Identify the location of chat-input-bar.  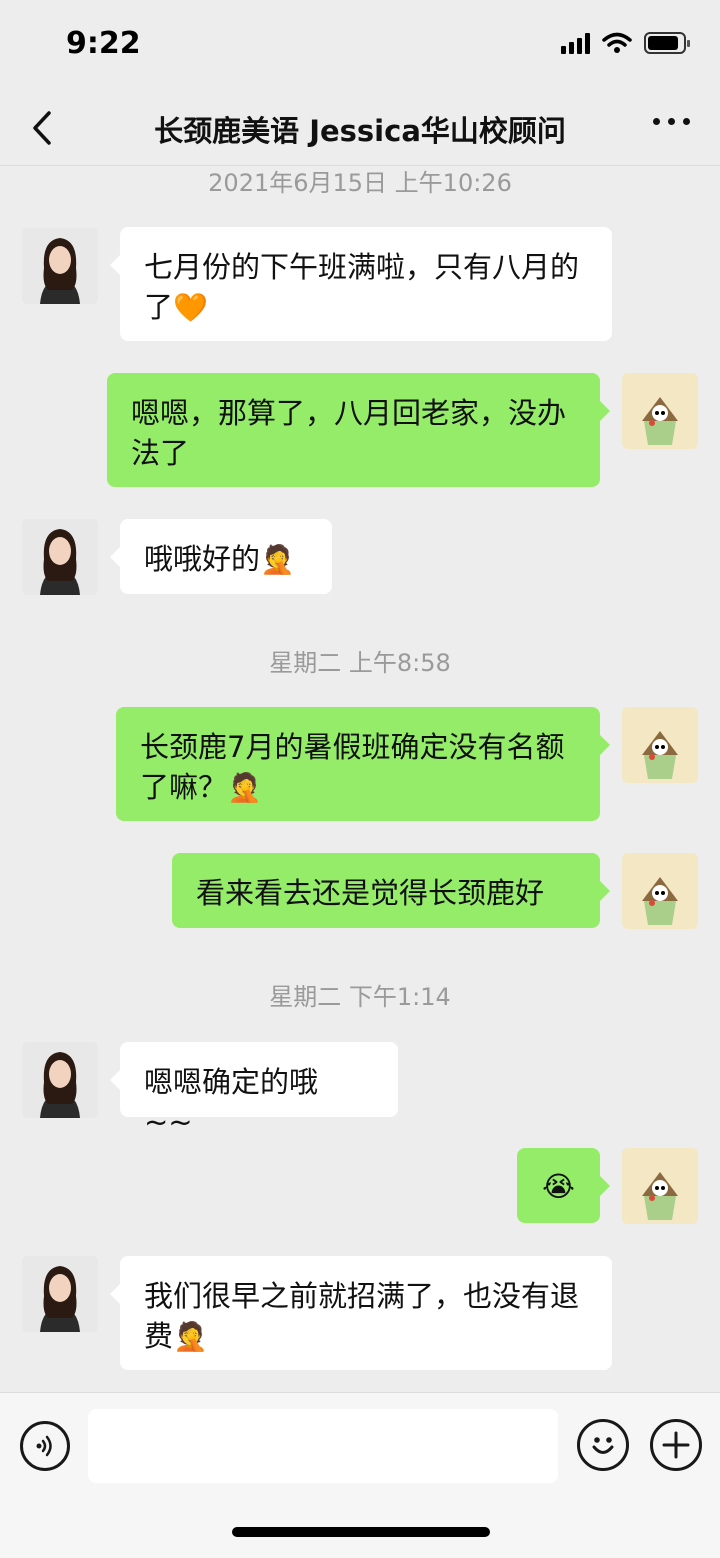
(360, 1475).